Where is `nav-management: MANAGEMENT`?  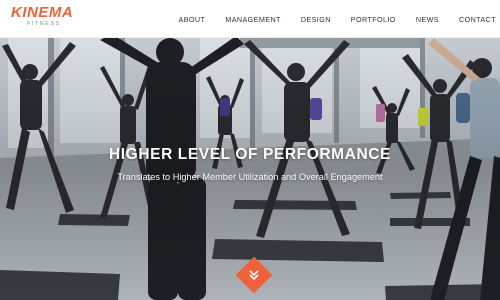 nav-management: MANAGEMENT is located at coordinates (253, 19).